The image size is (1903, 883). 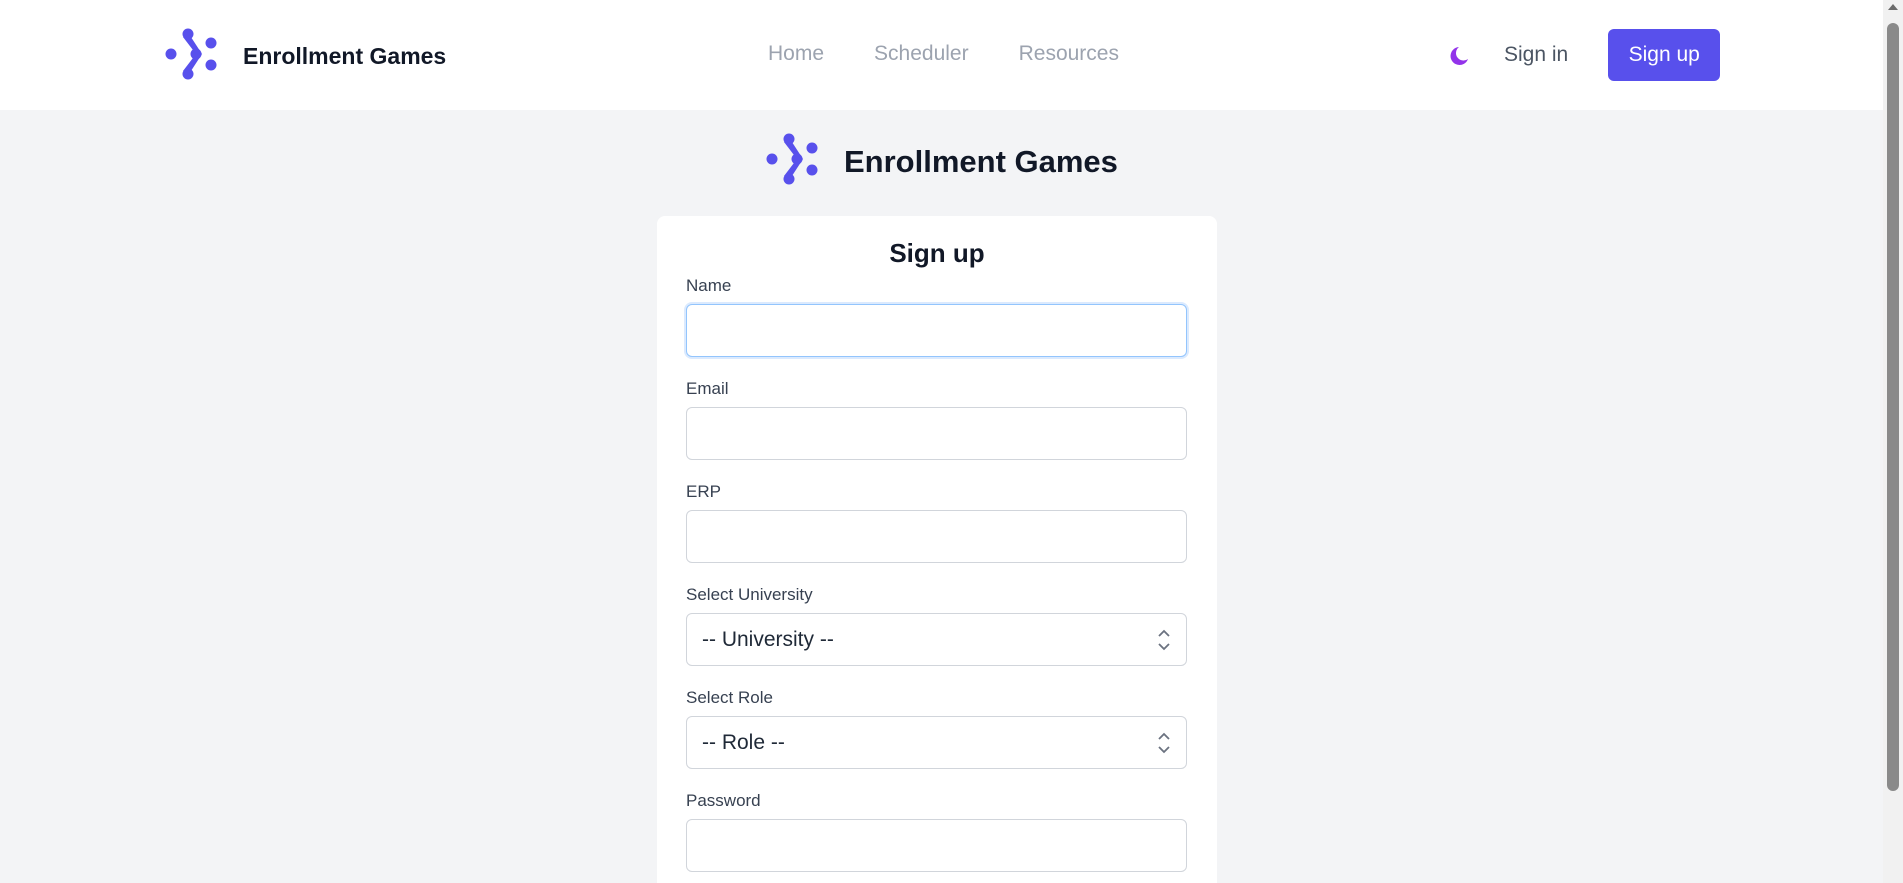 I want to click on email-field-group: Email, so click(x=936, y=419).